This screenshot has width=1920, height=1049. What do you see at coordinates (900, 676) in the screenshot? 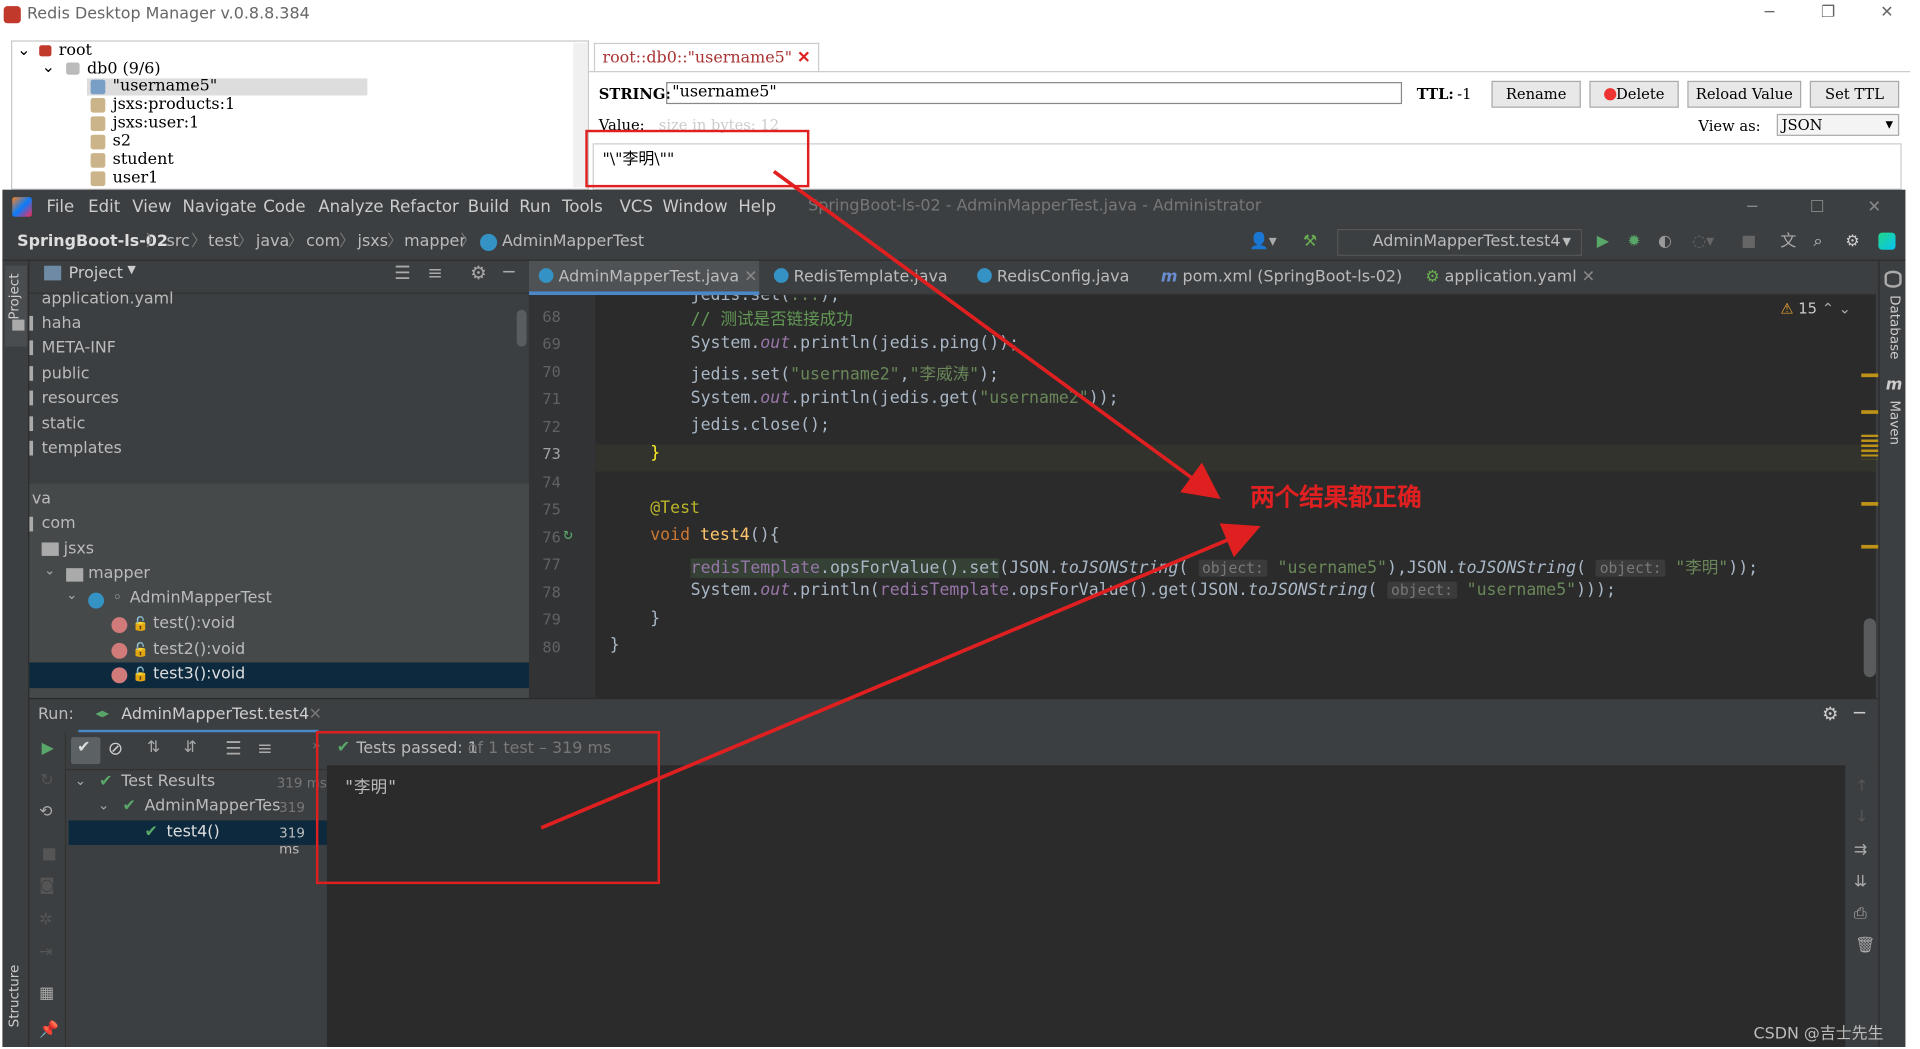
I see `arrow-from-console` at bounding box center [900, 676].